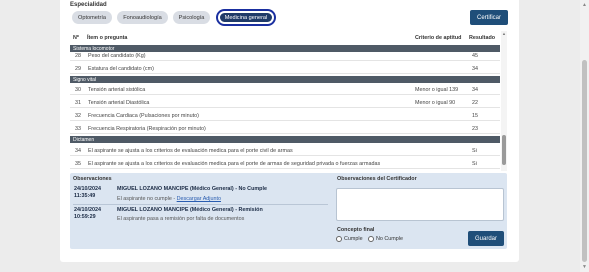 The height and width of the screenshot is (272, 589). I want to click on header-item: Ítem o pregunta, so click(107, 38).